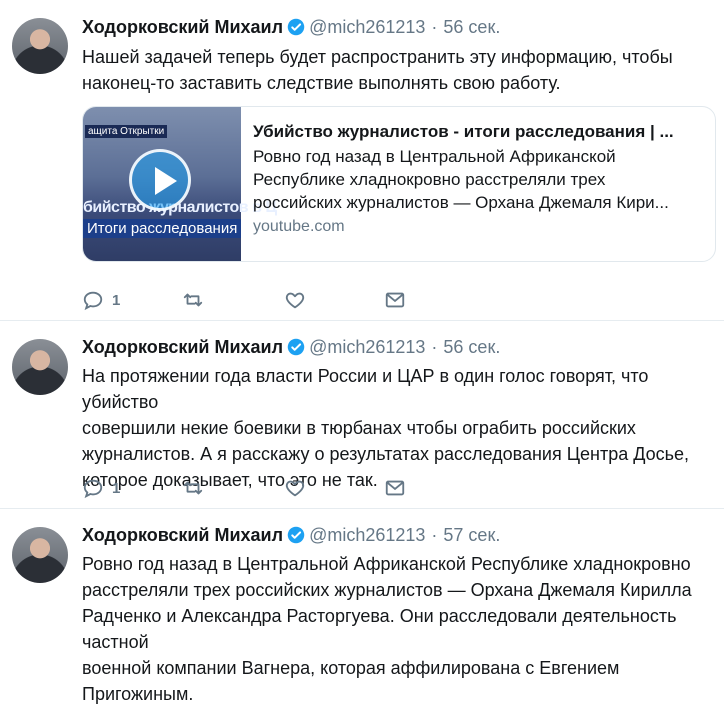 The image size is (724, 707). I want to click on thumbnail-banner: Итоги расследования, so click(162, 228).